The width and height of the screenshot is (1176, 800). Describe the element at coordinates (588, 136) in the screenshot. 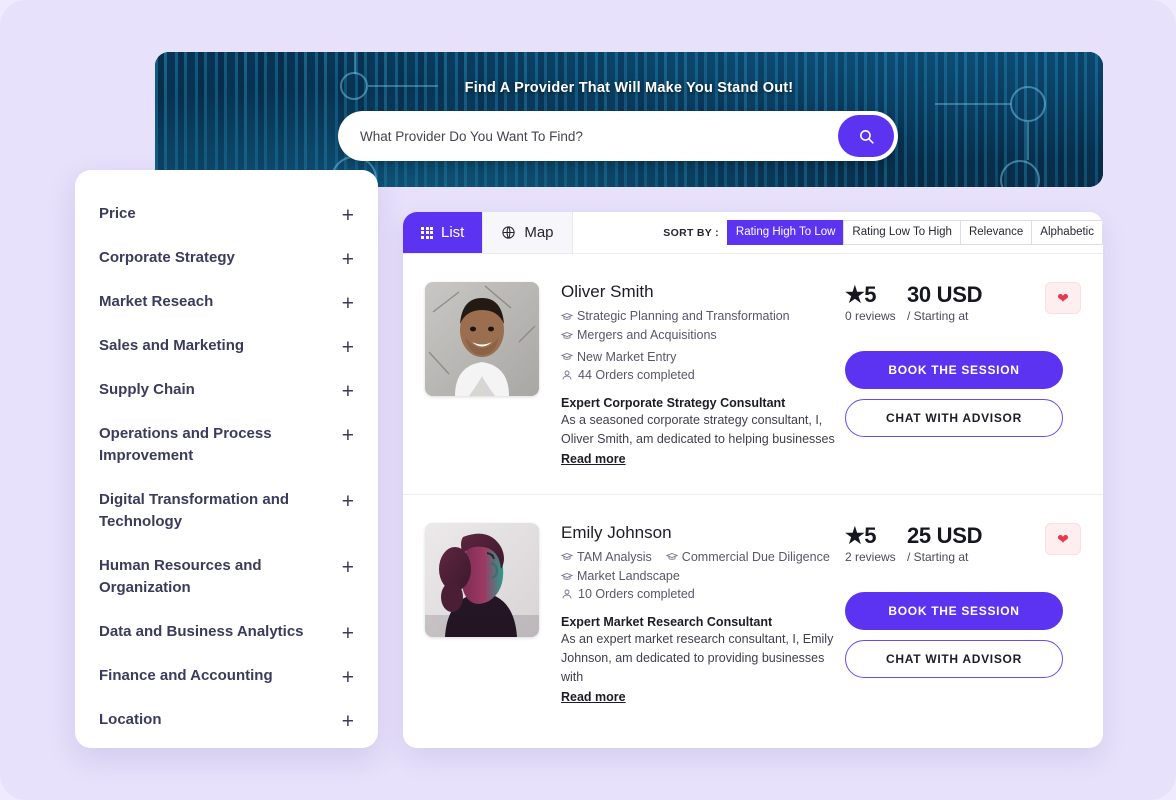

I see `search-input` at that location.